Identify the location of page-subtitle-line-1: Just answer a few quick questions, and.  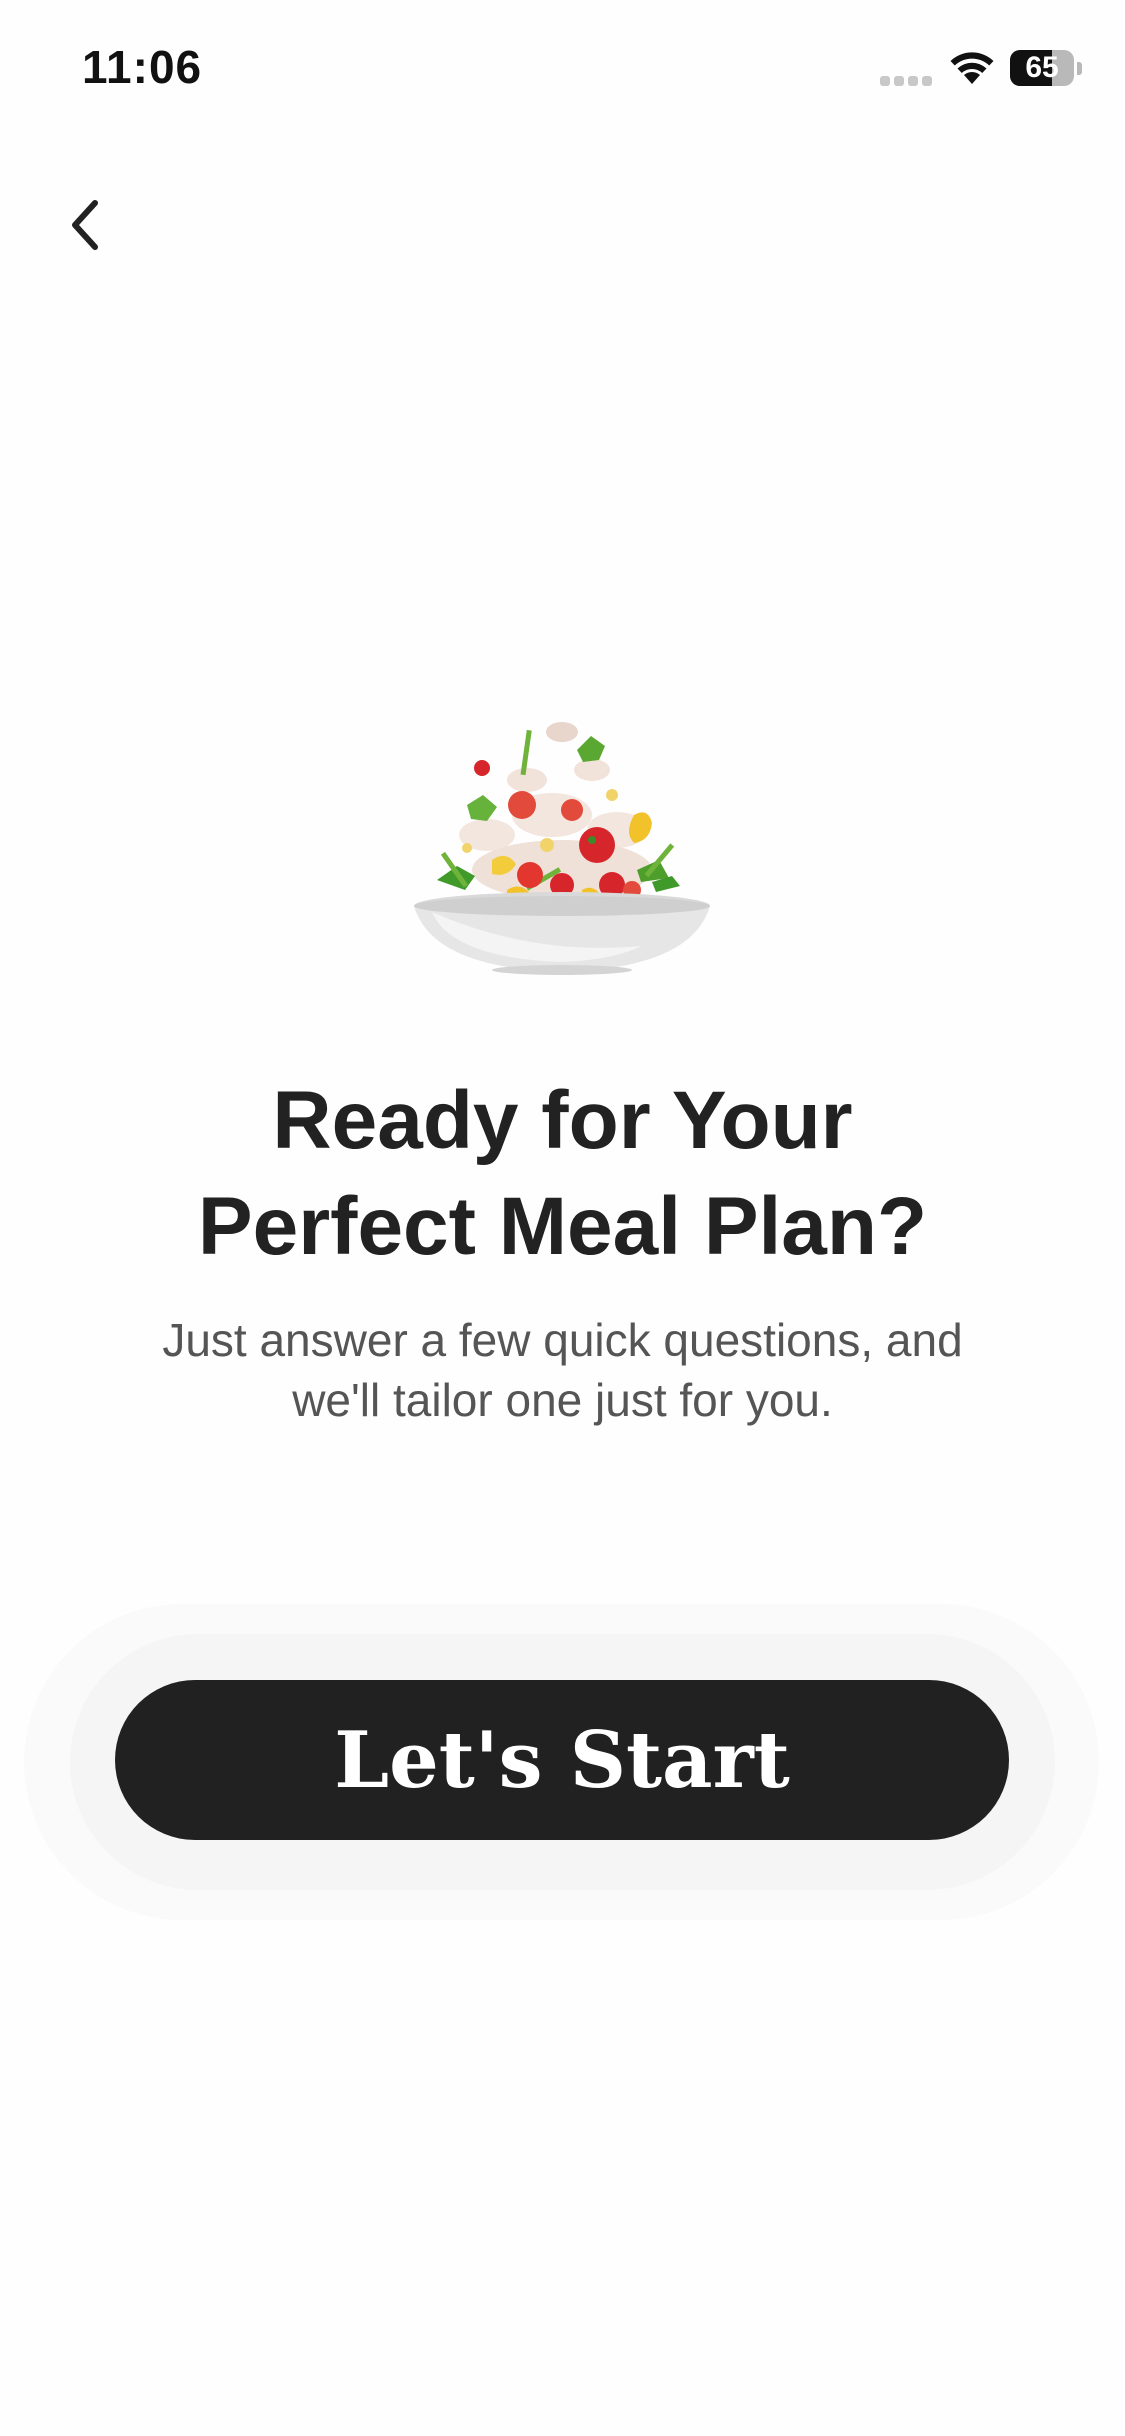
(562, 1340).